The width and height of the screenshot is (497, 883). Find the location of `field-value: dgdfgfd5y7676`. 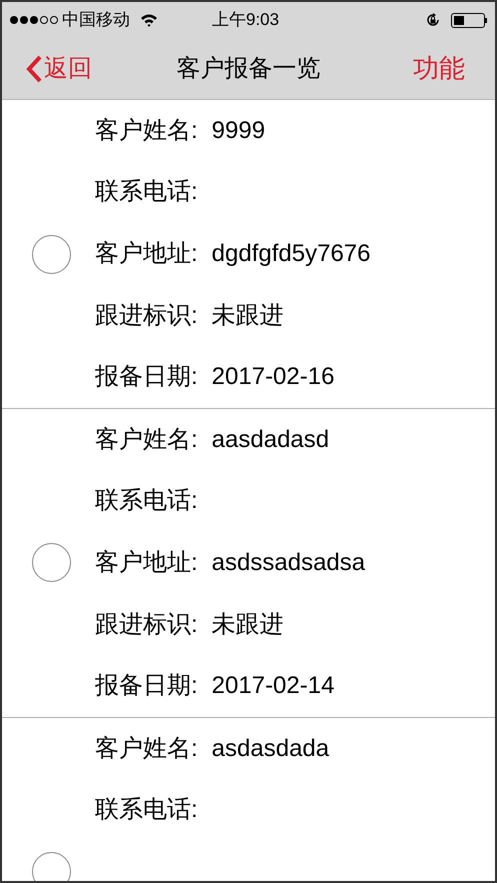

field-value: dgdfgfd5y7676 is located at coordinates (291, 253).